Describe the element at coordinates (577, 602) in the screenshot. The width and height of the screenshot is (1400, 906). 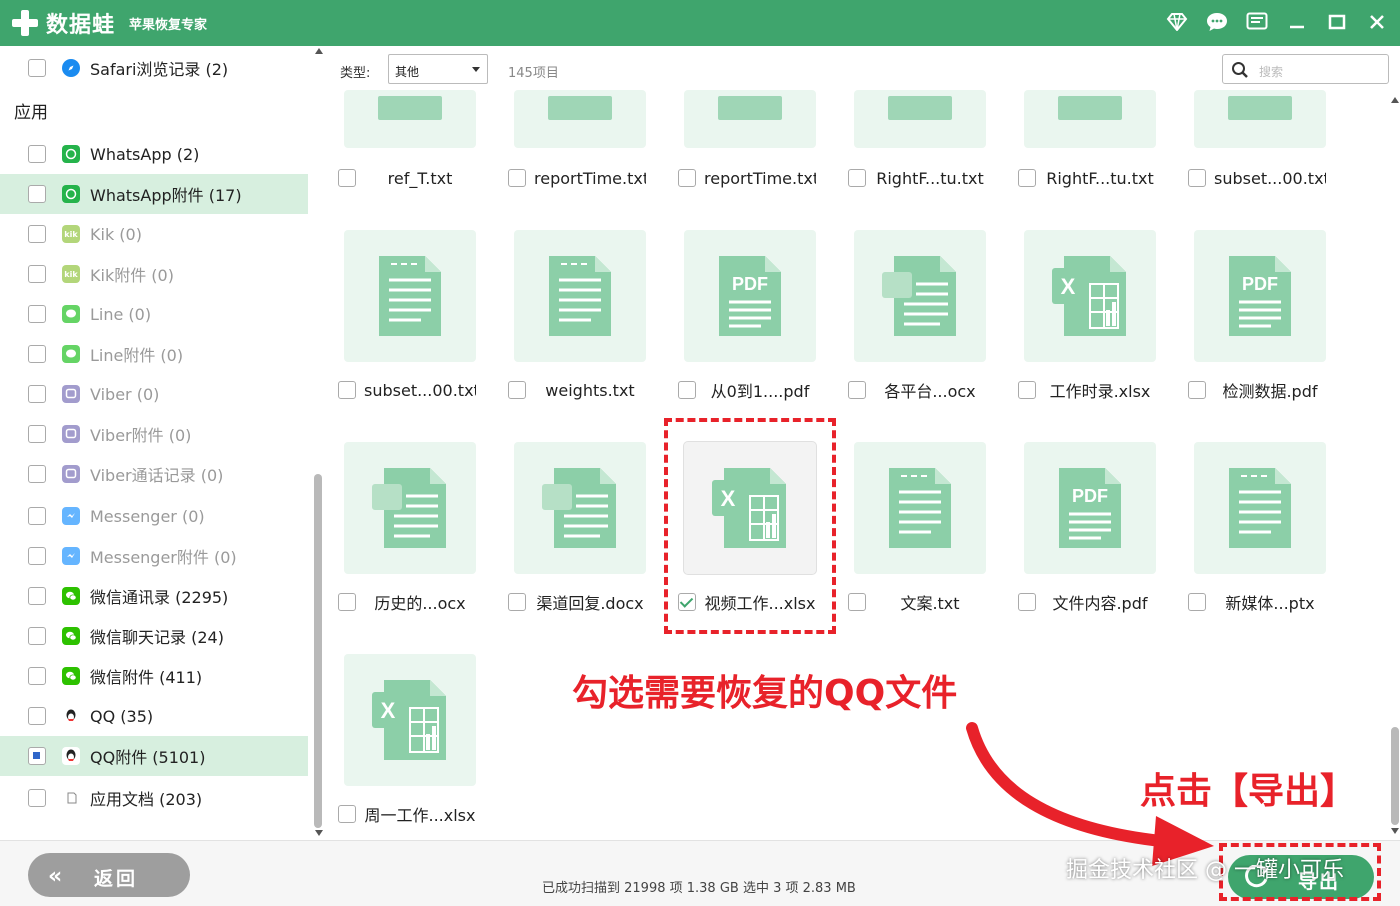
I see `file-item: 渠道回复.docx` at that location.